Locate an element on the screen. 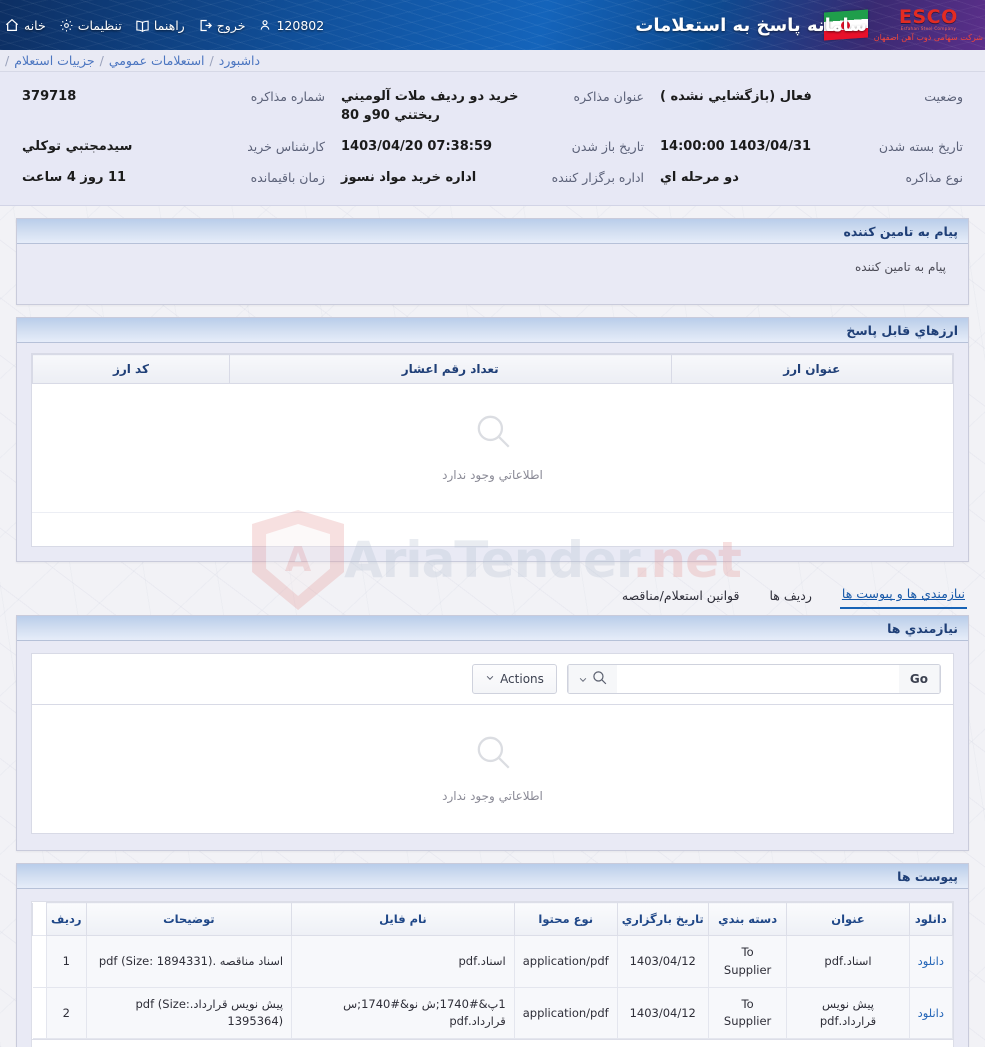 The image size is (985, 1047). info-field-opening-date: تاریخ باز شدن 07:38:59 1403/04/20 is located at coordinates (492, 147).